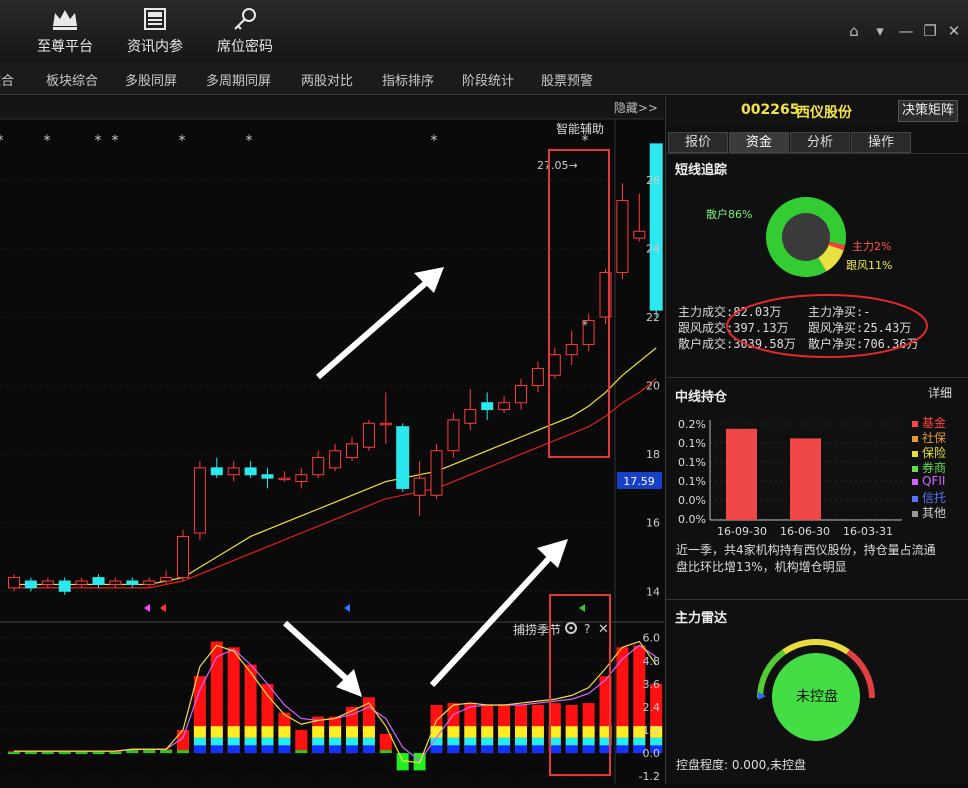 Image resolution: width=968 pixels, height=788 pixels. What do you see at coordinates (571, 628) in the screenshot?
I see `gear-icon` at bounding box center [571, 628].